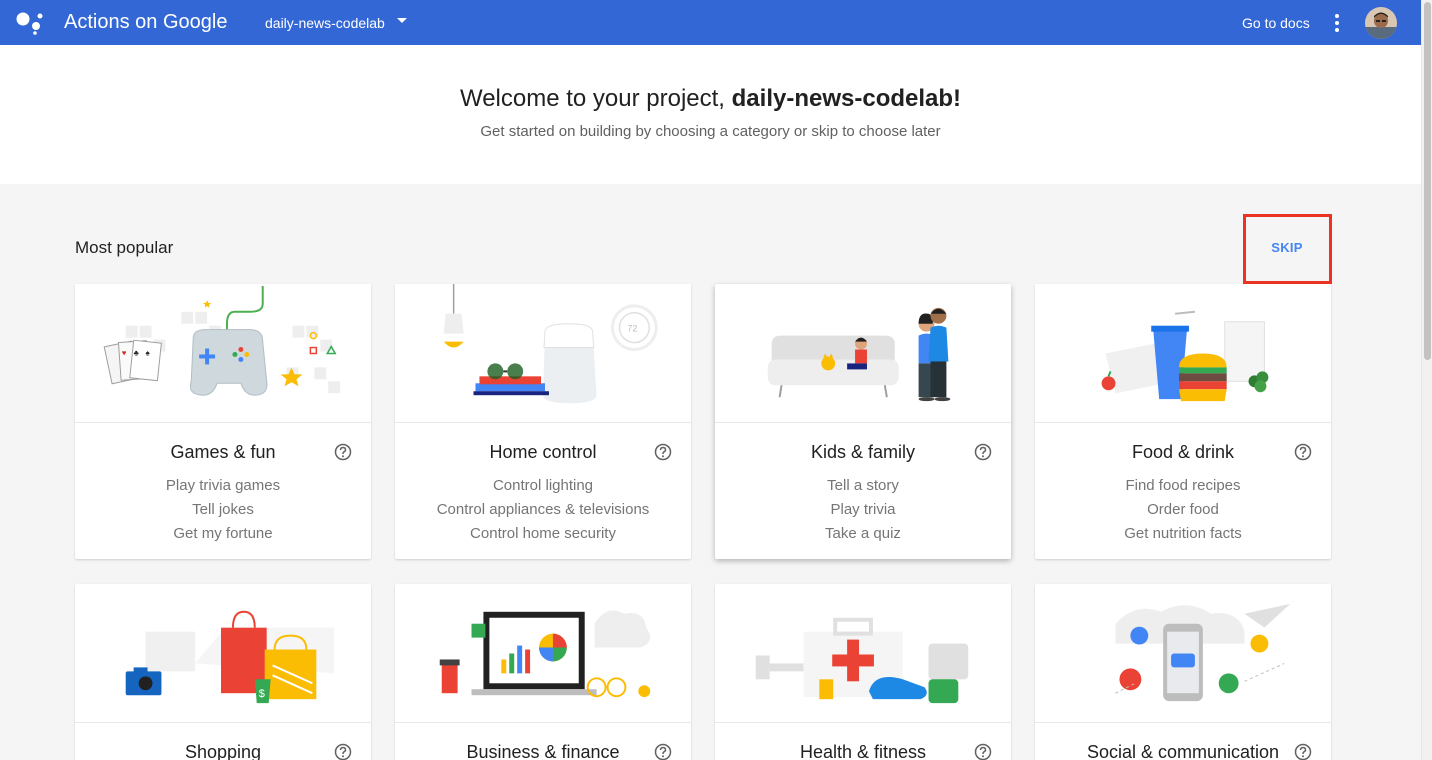 This screenshot has width=1432, height=760. What do you see at coordinates (863, 751) in the screenshot?
I see `category-title: Health & fitness` at bounding box center [863, 751].